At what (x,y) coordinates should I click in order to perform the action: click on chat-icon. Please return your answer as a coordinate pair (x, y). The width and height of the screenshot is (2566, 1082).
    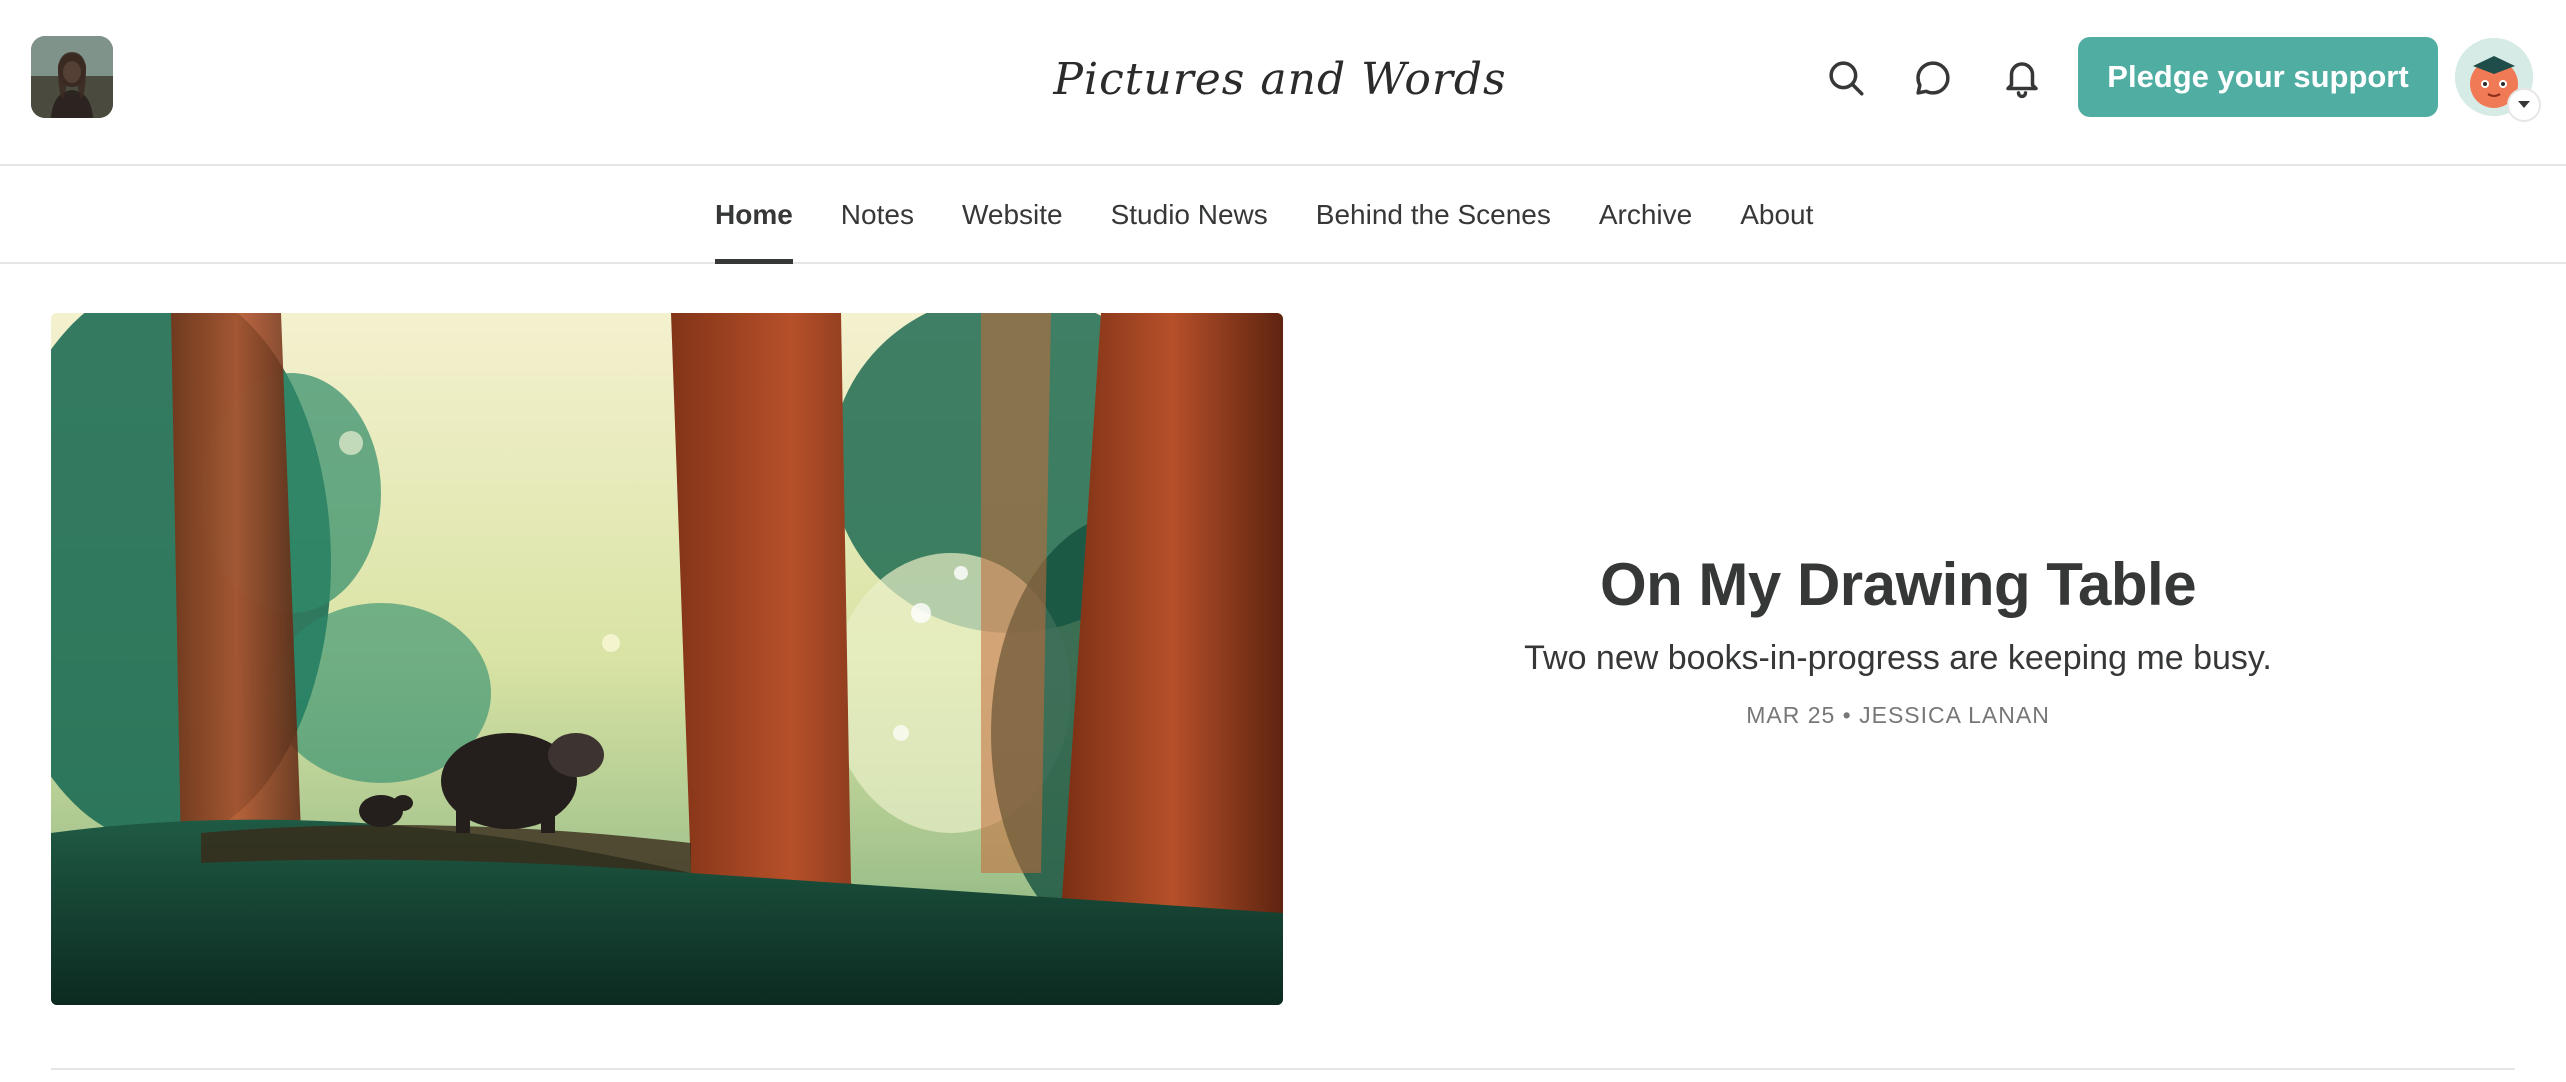
    Looking at the image, I should click on (1933, 78).